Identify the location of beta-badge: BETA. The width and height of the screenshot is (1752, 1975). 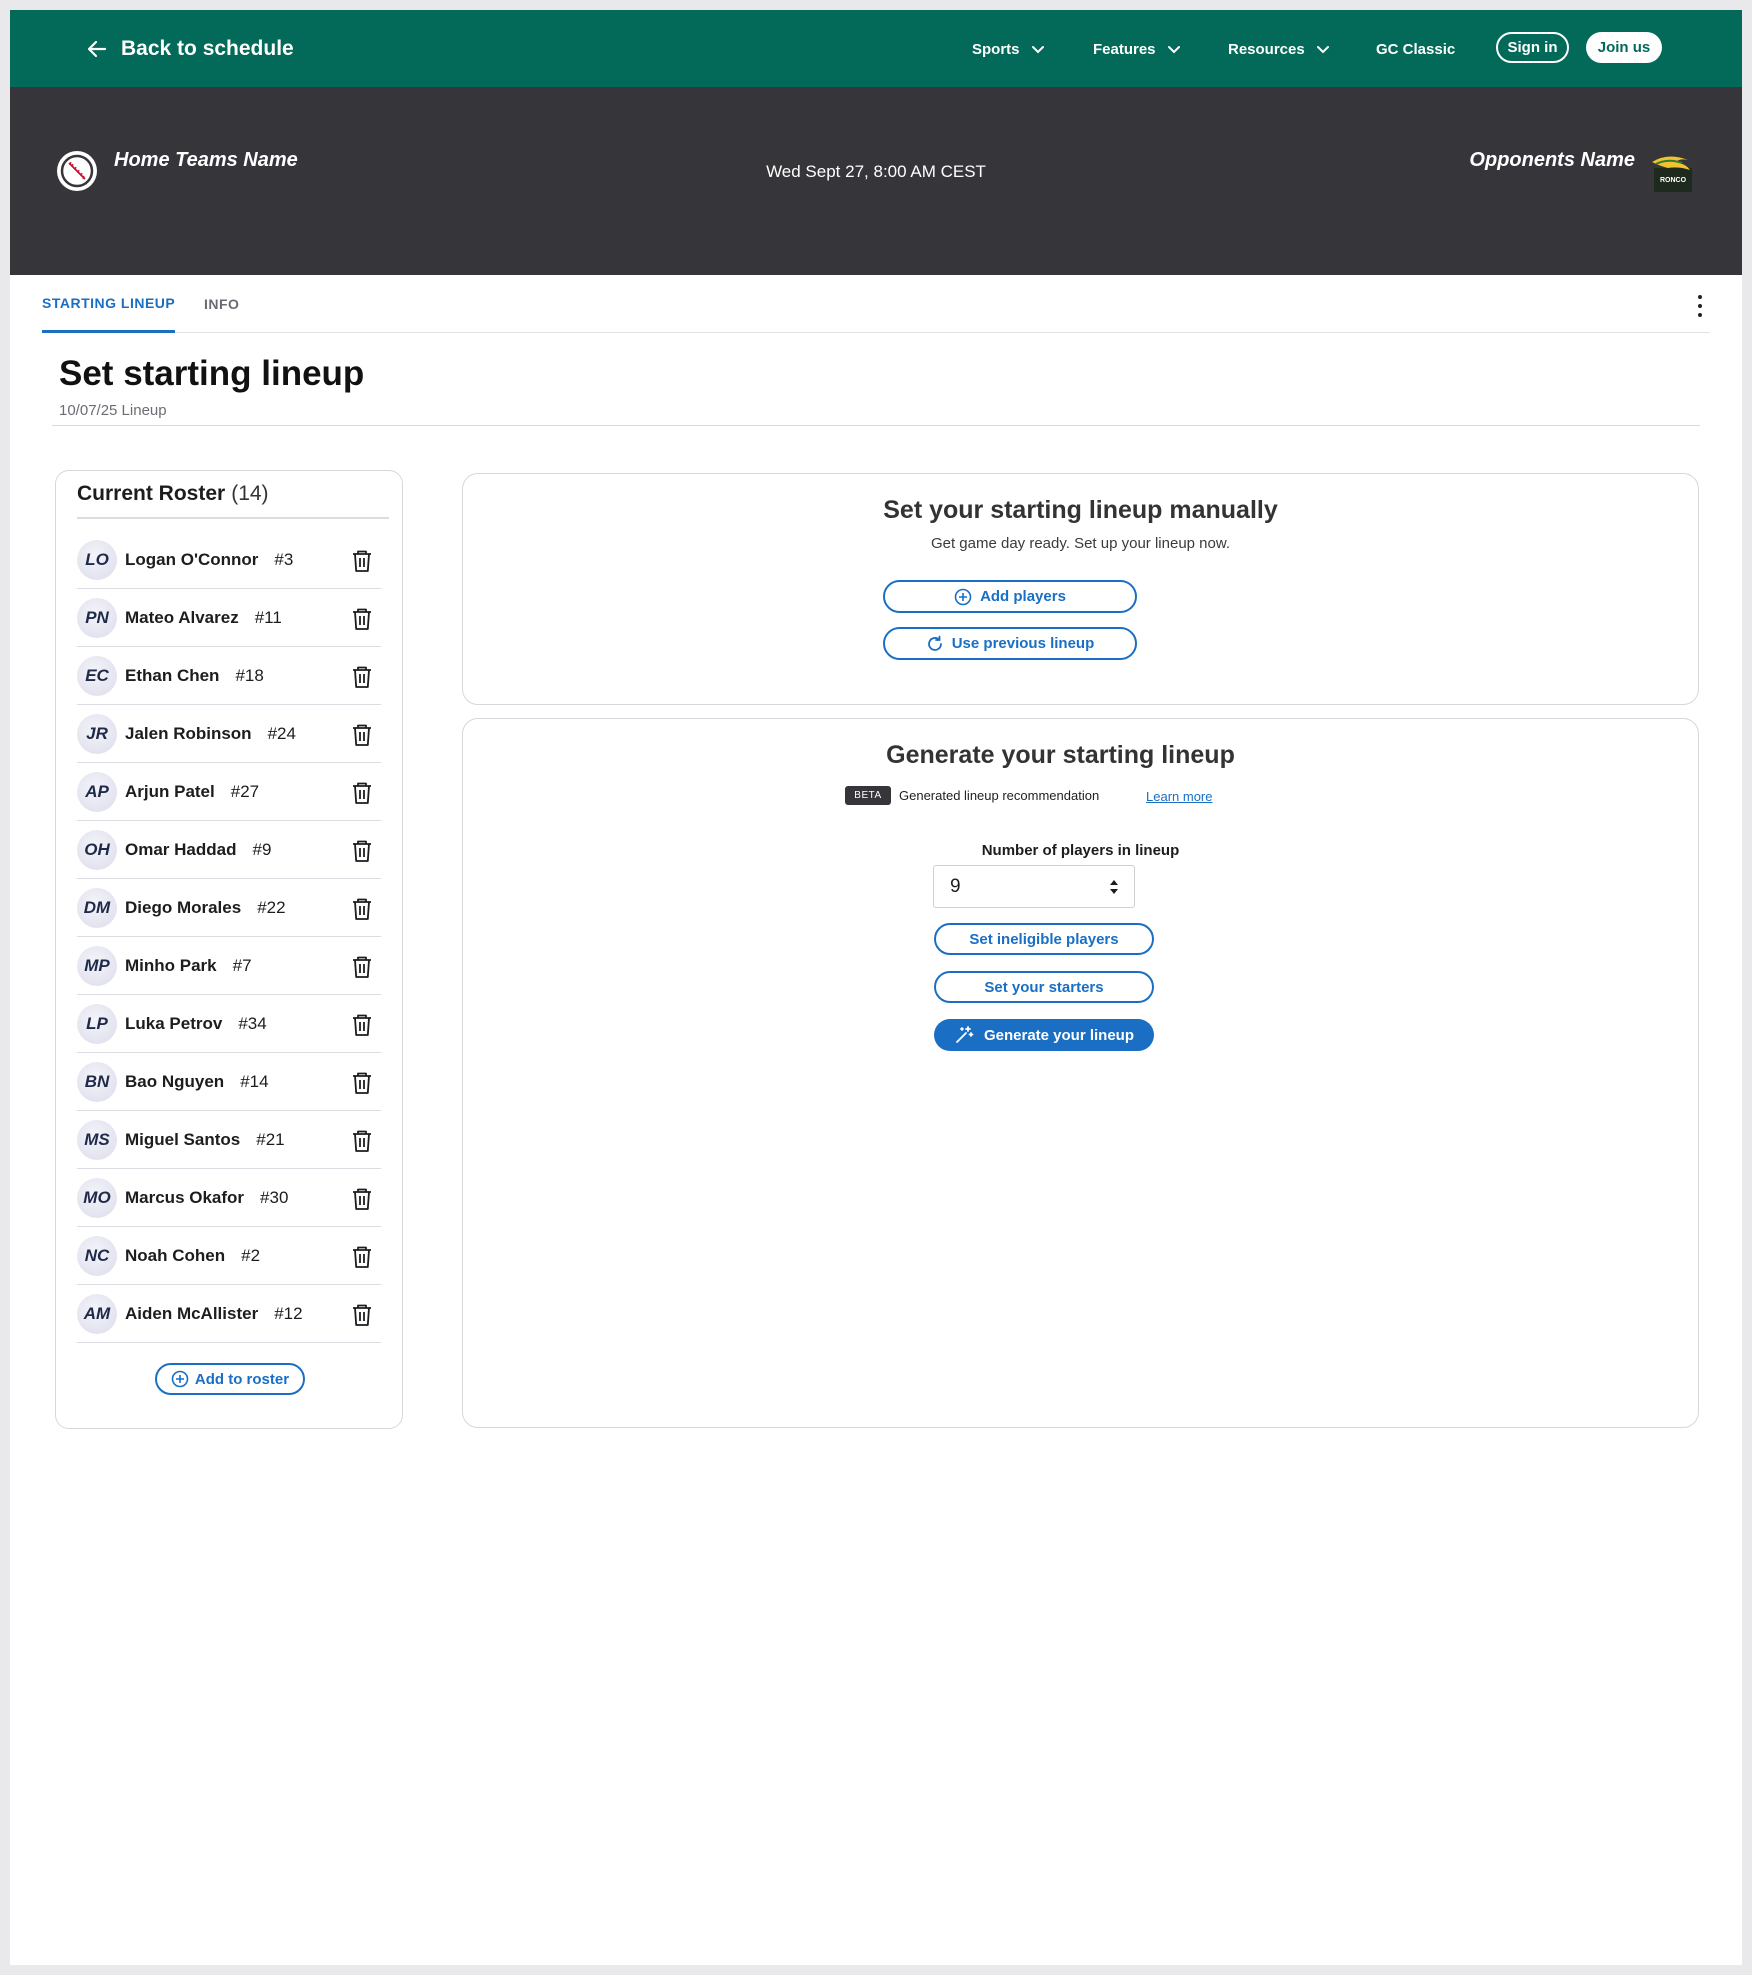
(868, 795).